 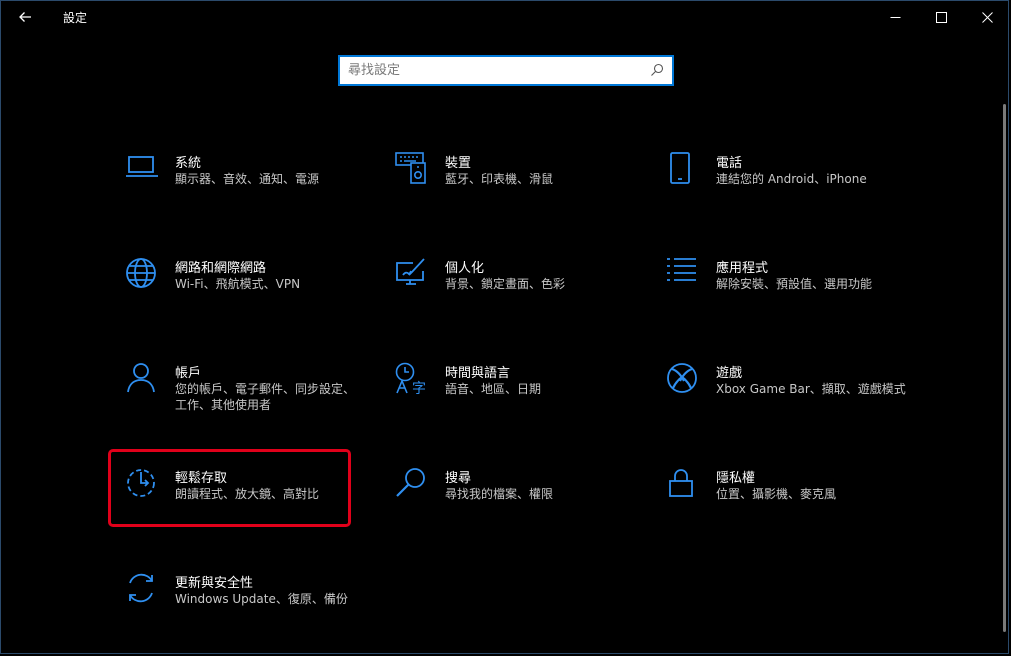 What do you see at coordinates (188, 163) in the screenshot?
I see `tile-name: 系統` at bounding box center [188, 163].